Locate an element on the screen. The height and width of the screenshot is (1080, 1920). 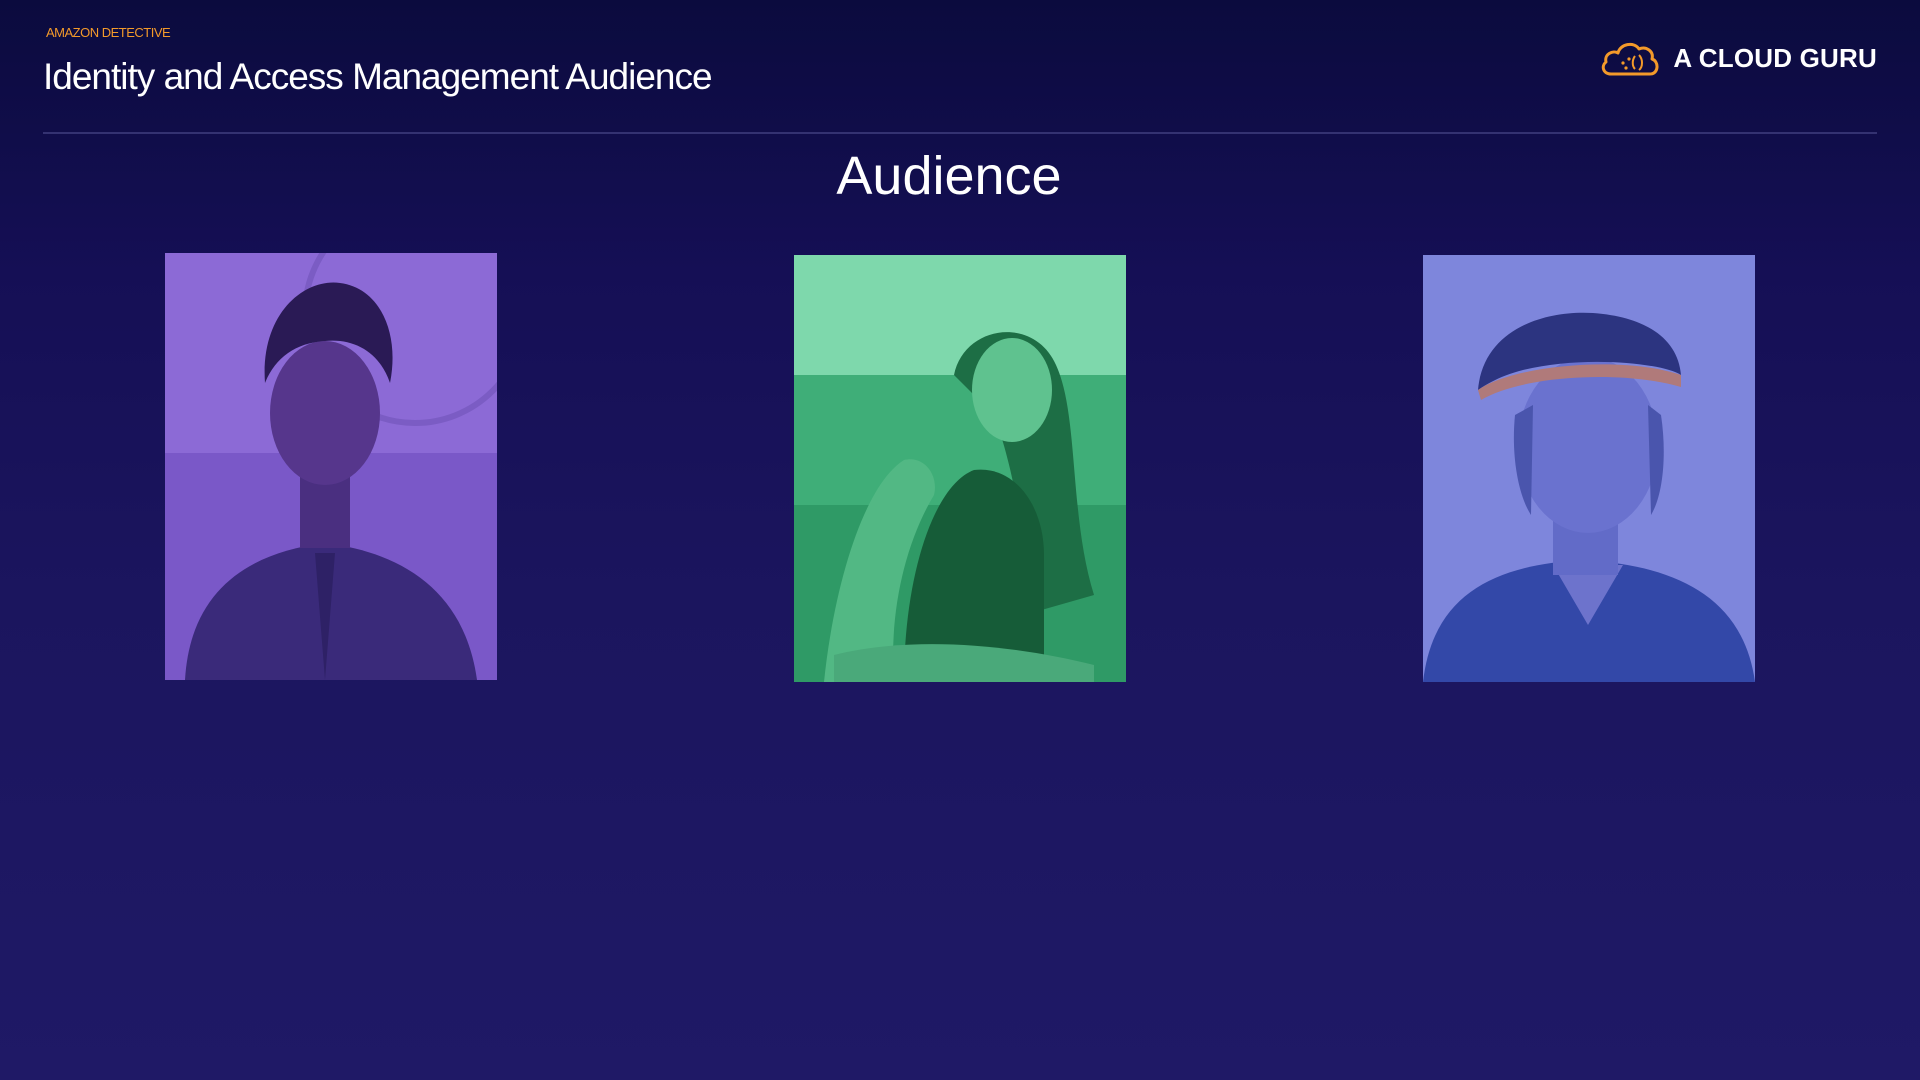
brand-name: A CLOUD GURU is located at coordinates (1775, 57).